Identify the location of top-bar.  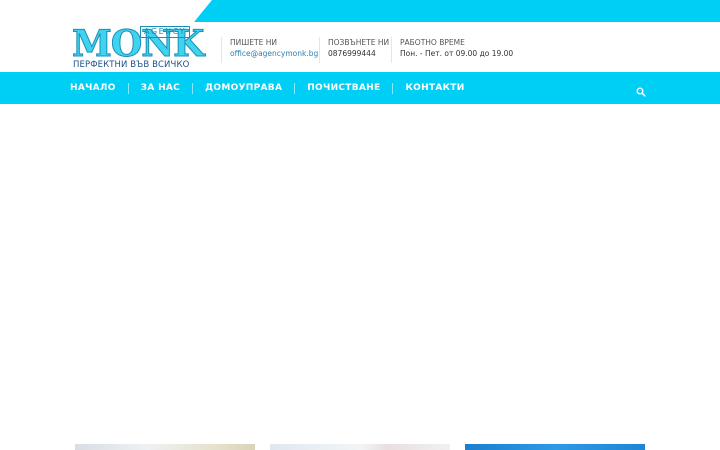
(360, 11).